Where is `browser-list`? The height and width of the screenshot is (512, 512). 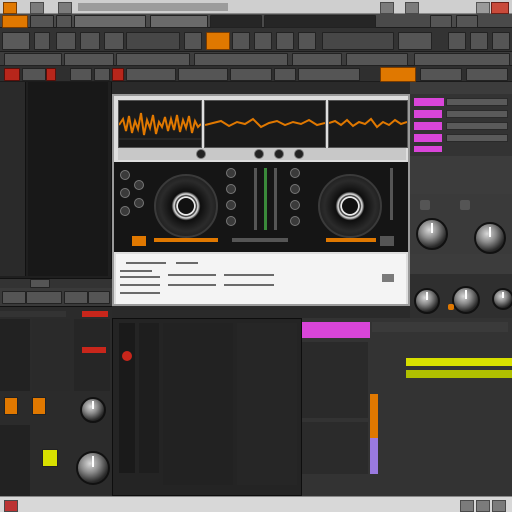 browser-list is located at coordinates (68, 179).